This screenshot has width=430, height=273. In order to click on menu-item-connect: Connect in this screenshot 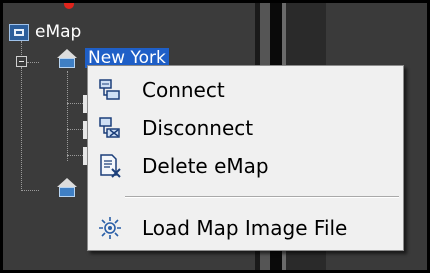, I will do `click(245, 90)`.